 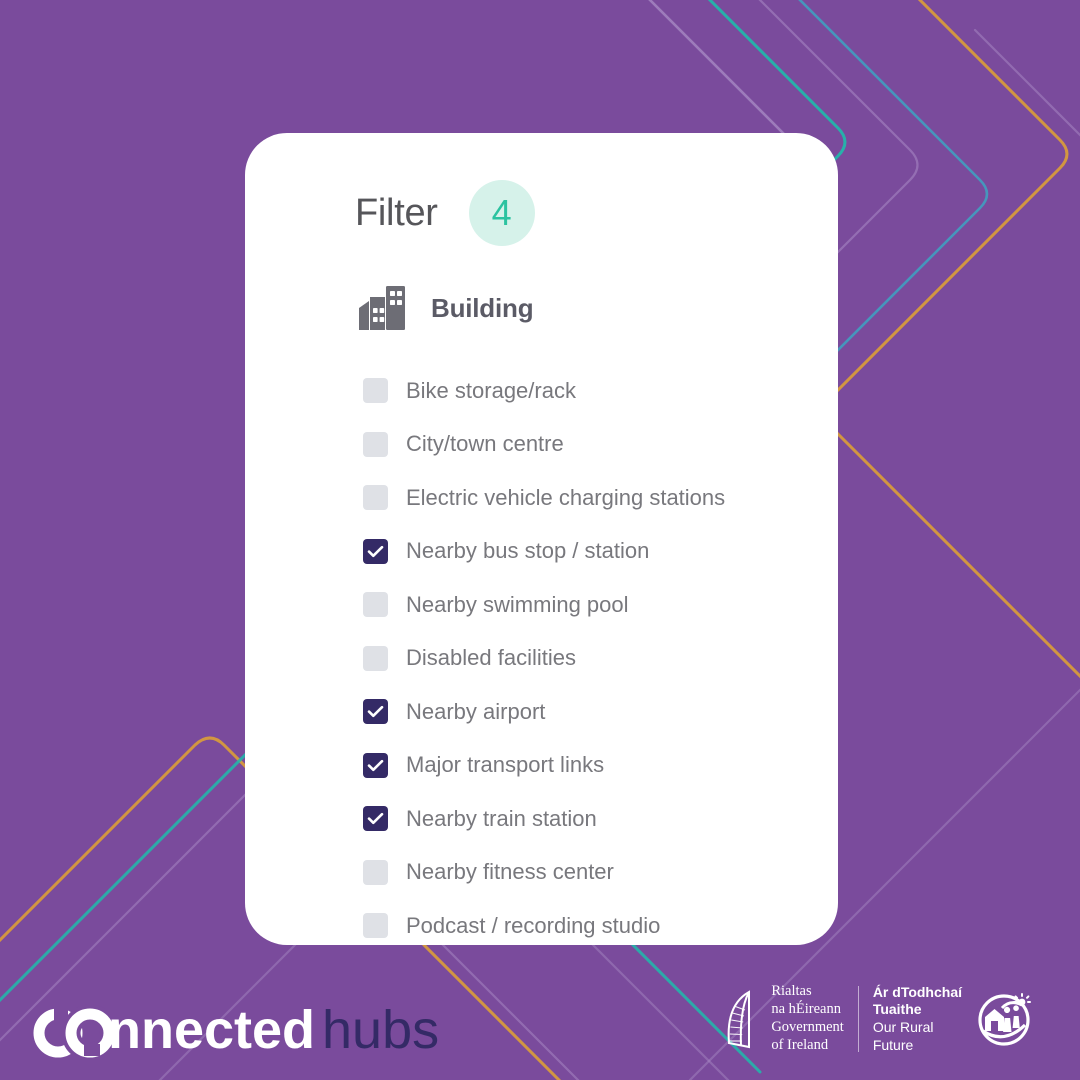 I want to click on filter-option-label: Bike storage/rack, so click(x=491, y=390).